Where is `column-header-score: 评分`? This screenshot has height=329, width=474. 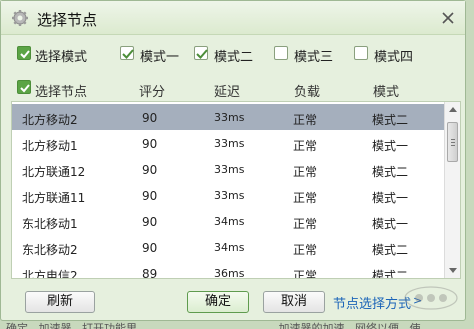
column-header-score: 评分 is located at coordinates (152, 90).